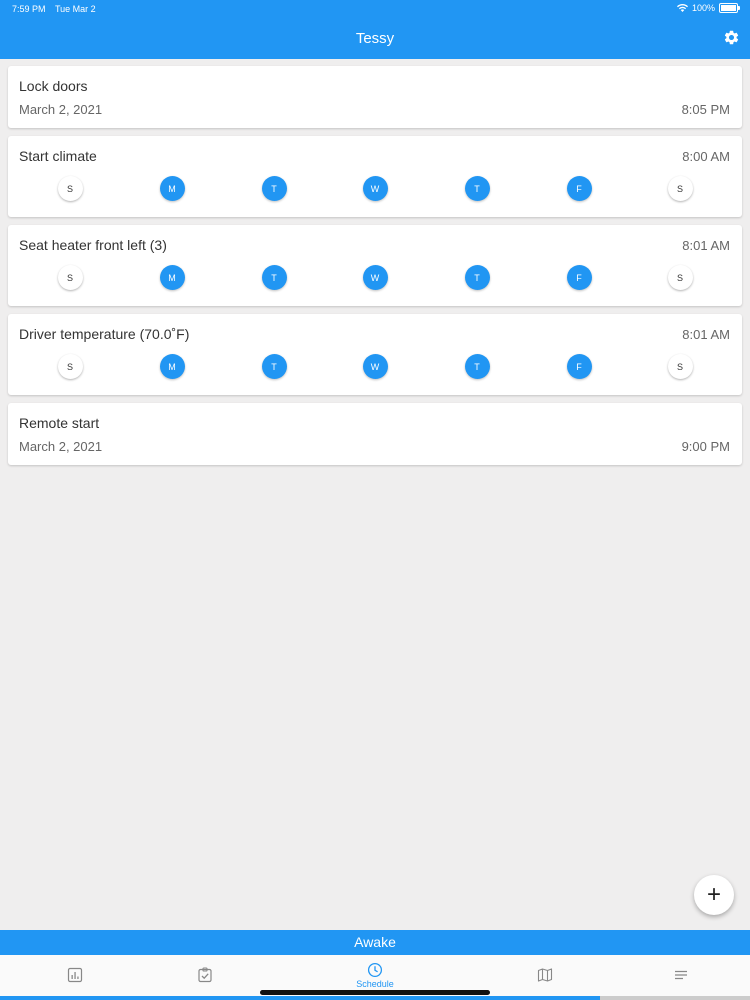  I want to click on schedule-name: Start climate, so click(58, 156).